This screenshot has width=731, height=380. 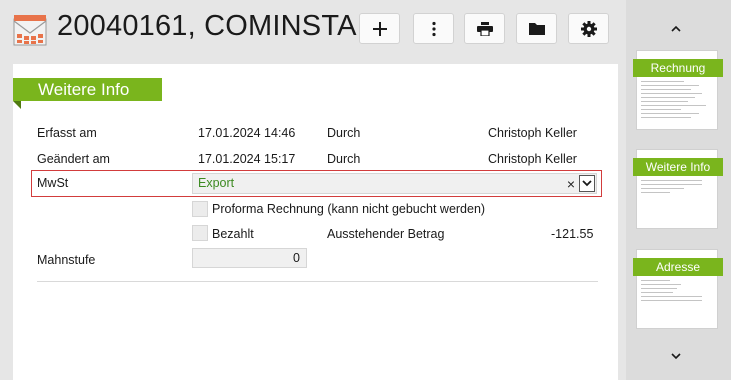 What do you see at coordinates (66, 260) in the screenshot?
I see `mahnstufe-label: Mahnstufe` at bounding box center [66, 260].